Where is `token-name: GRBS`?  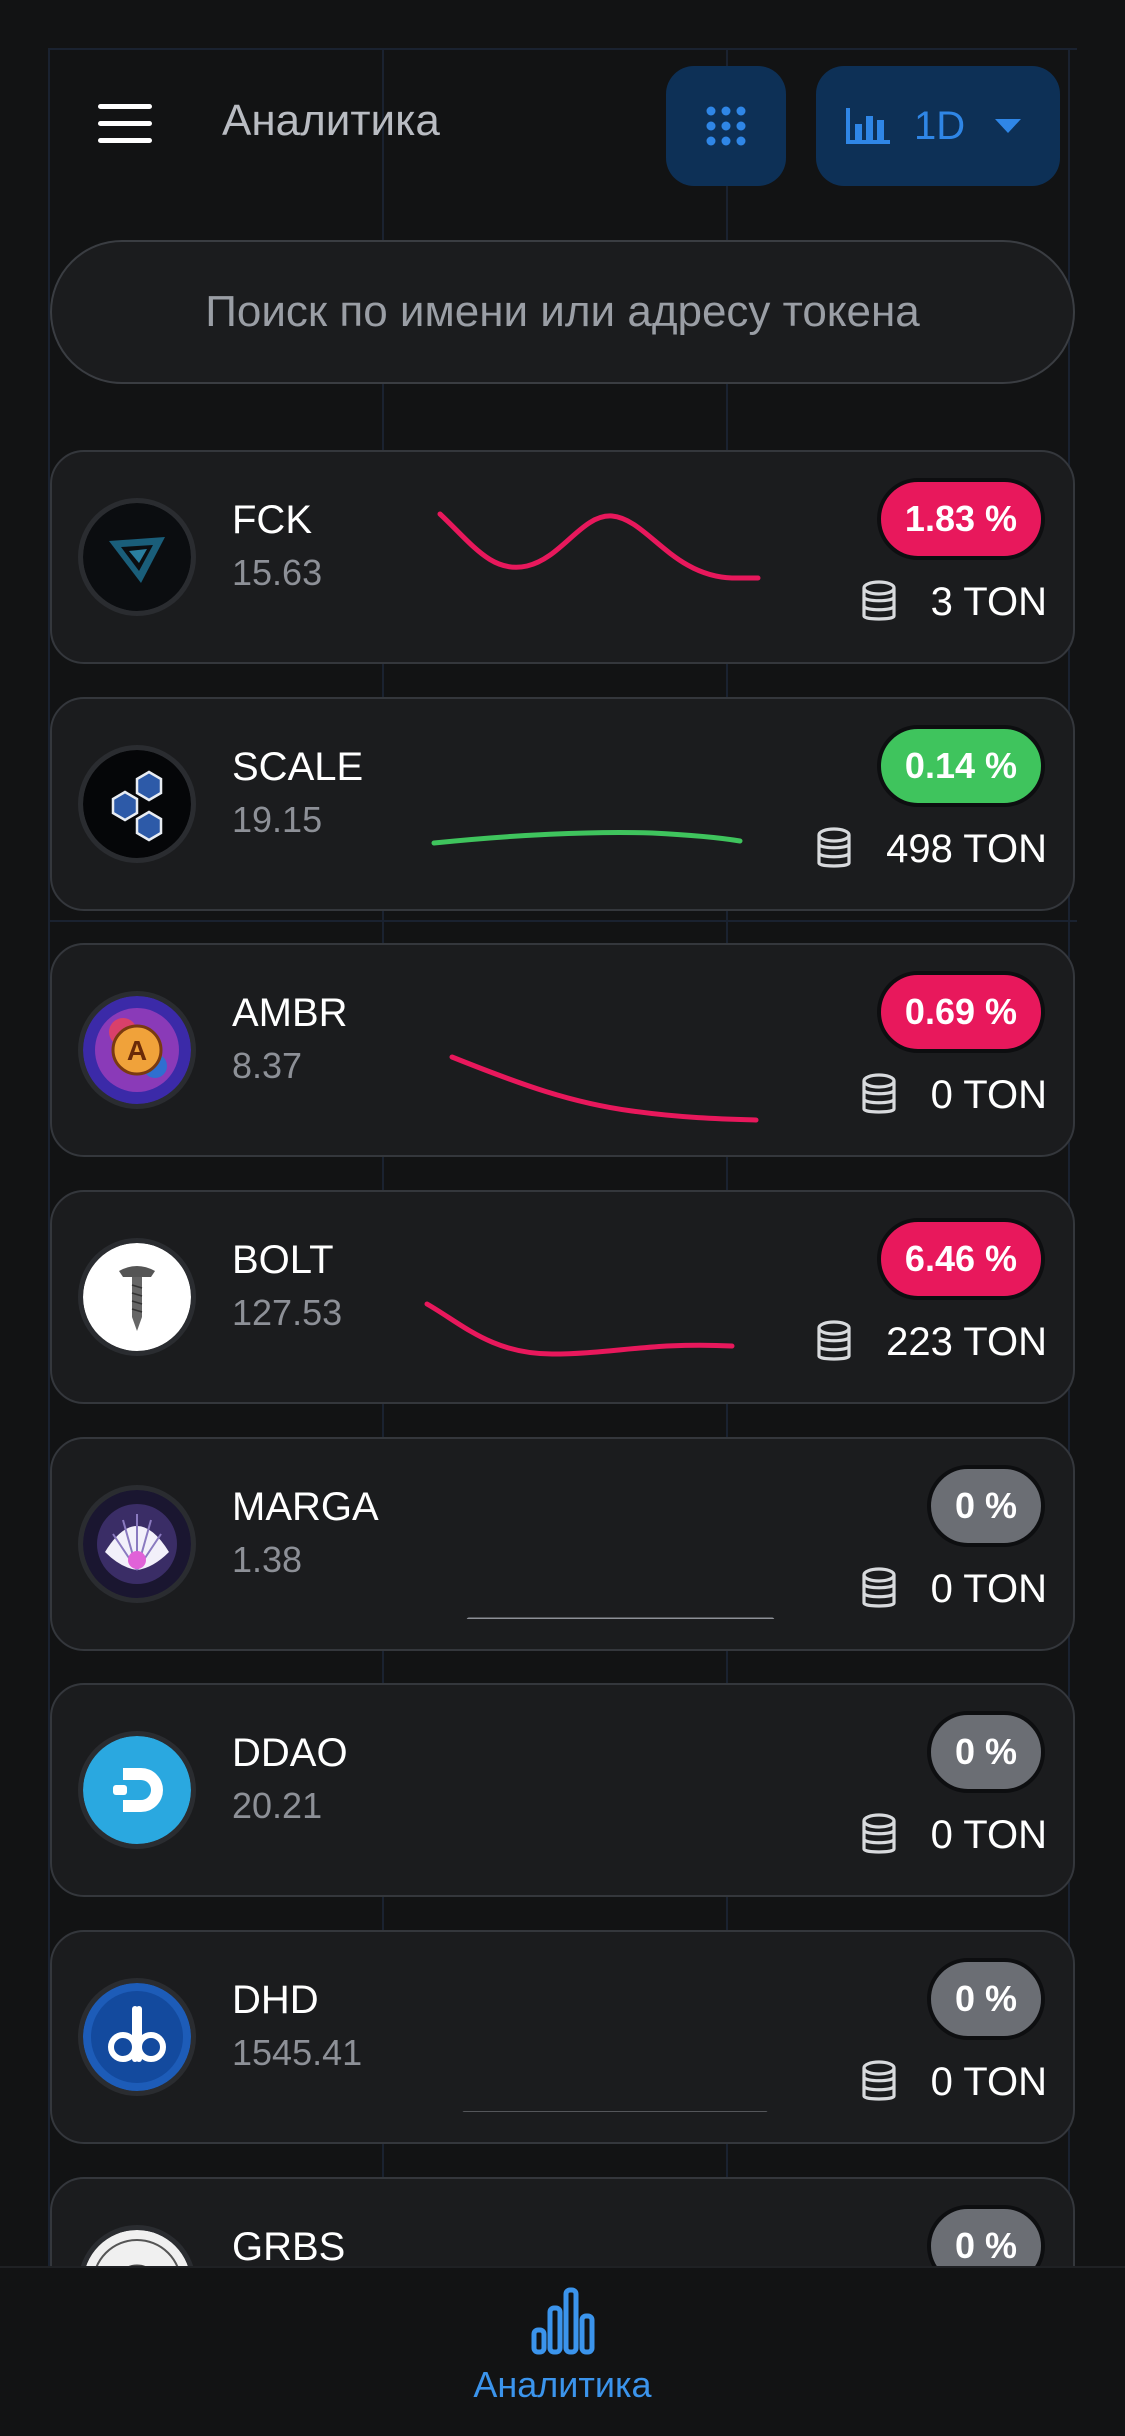
token-name: GRBS is located at coordinates (289, 2247).